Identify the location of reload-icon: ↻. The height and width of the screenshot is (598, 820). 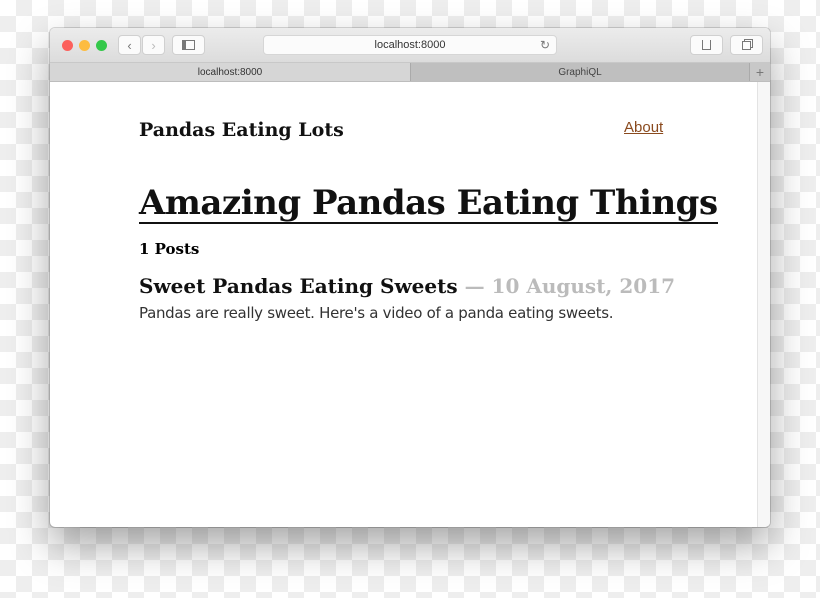
(545, 45).